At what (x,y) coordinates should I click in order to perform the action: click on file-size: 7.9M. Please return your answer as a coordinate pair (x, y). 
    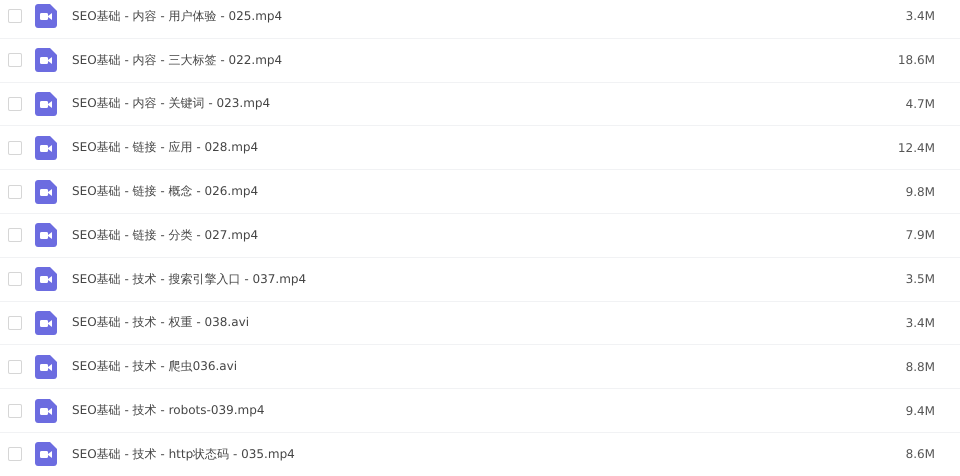
    Looking at the image, I should click on (919, 235).